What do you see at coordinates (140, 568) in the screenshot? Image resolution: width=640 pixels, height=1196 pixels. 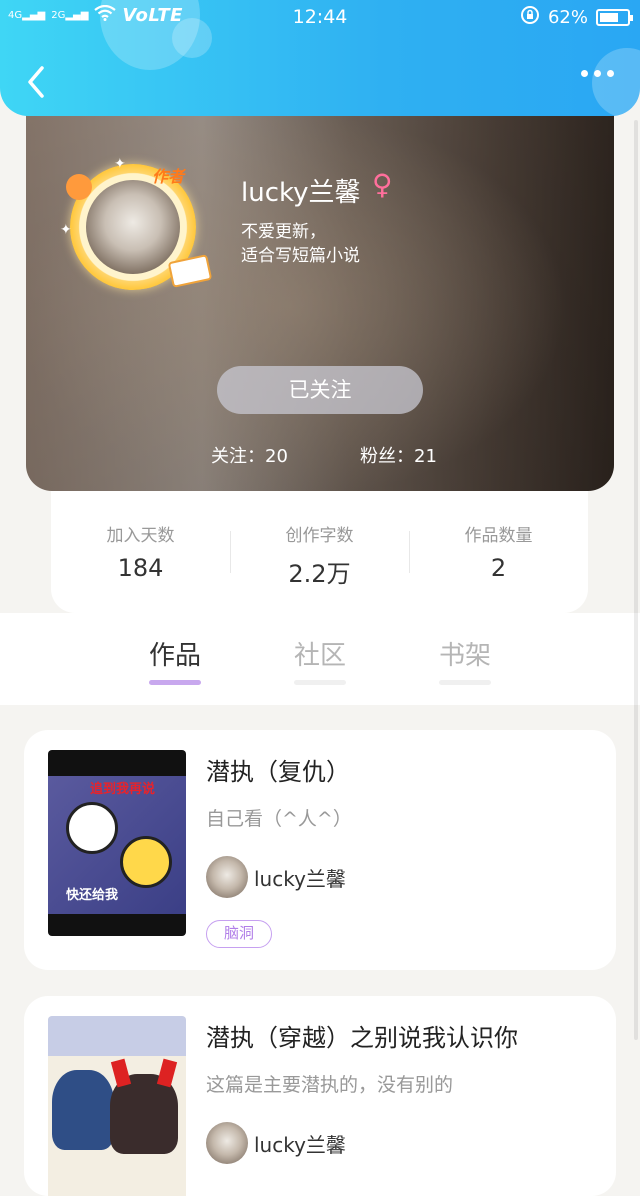 I see `stat-value: 184` at bounding box center [140, 568].